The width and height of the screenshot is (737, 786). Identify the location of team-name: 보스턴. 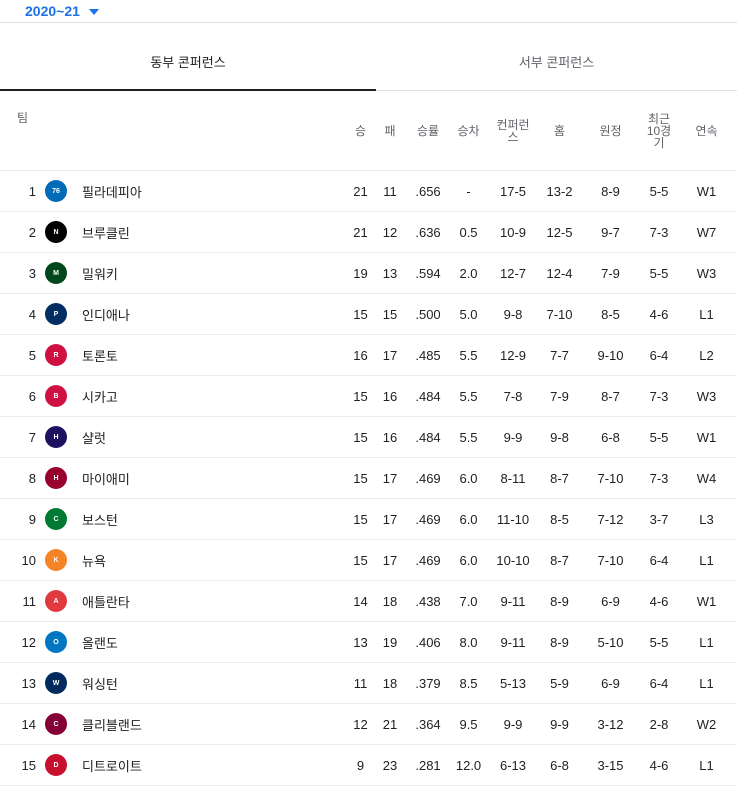
(100, 520).